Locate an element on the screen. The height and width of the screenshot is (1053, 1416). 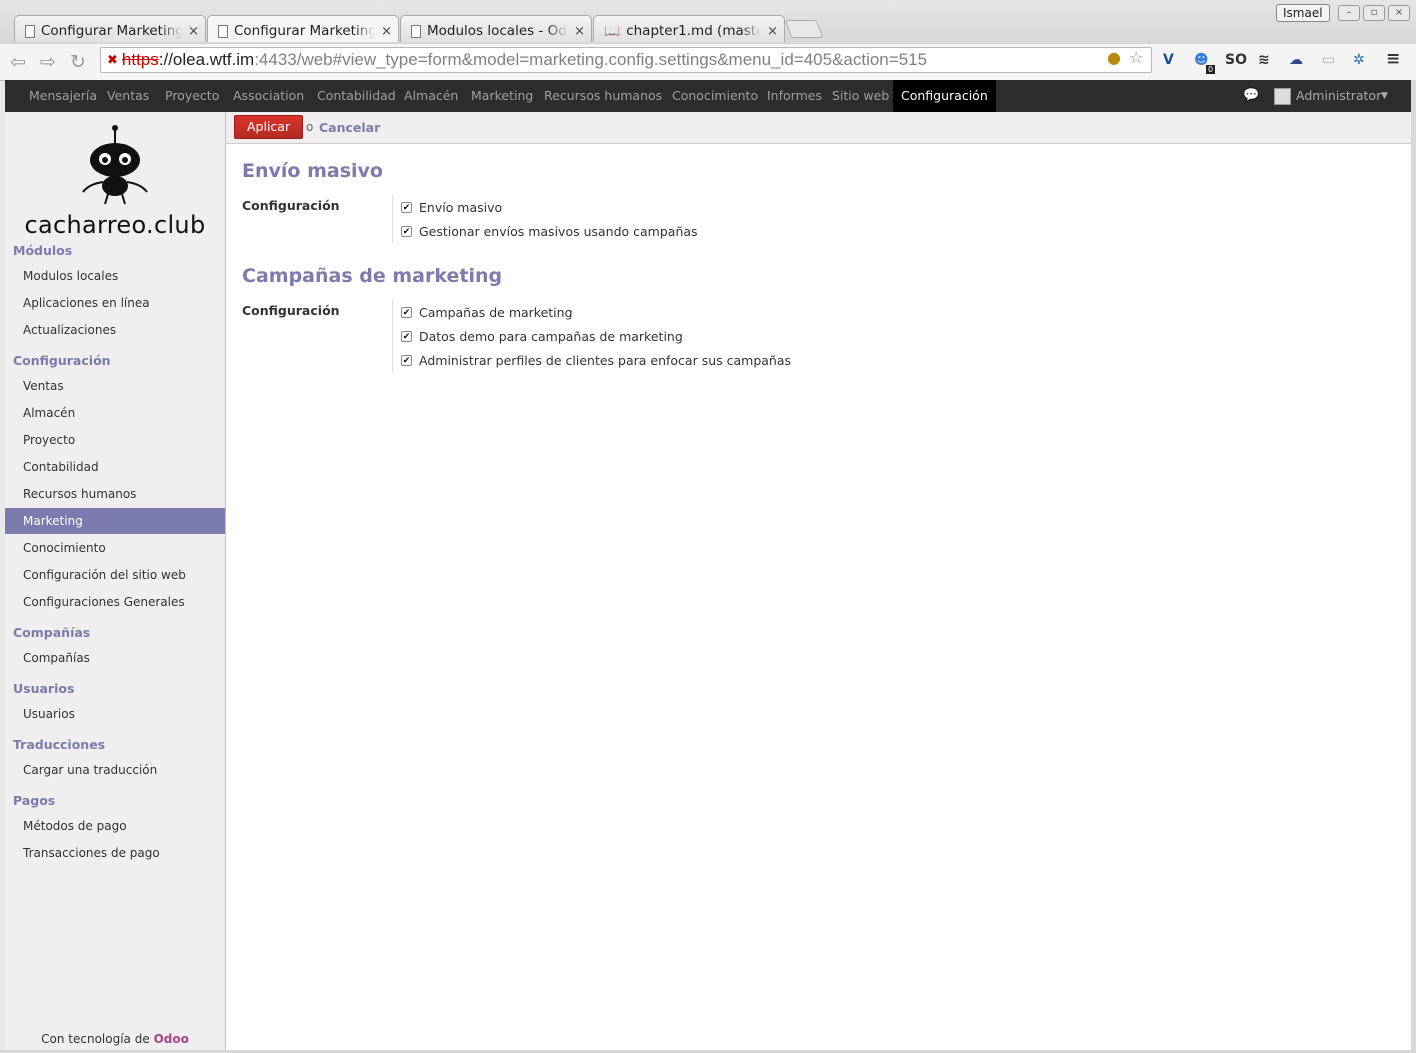
sidebar-item-usuarios: Usuarios is located at coordinates (115, 714).